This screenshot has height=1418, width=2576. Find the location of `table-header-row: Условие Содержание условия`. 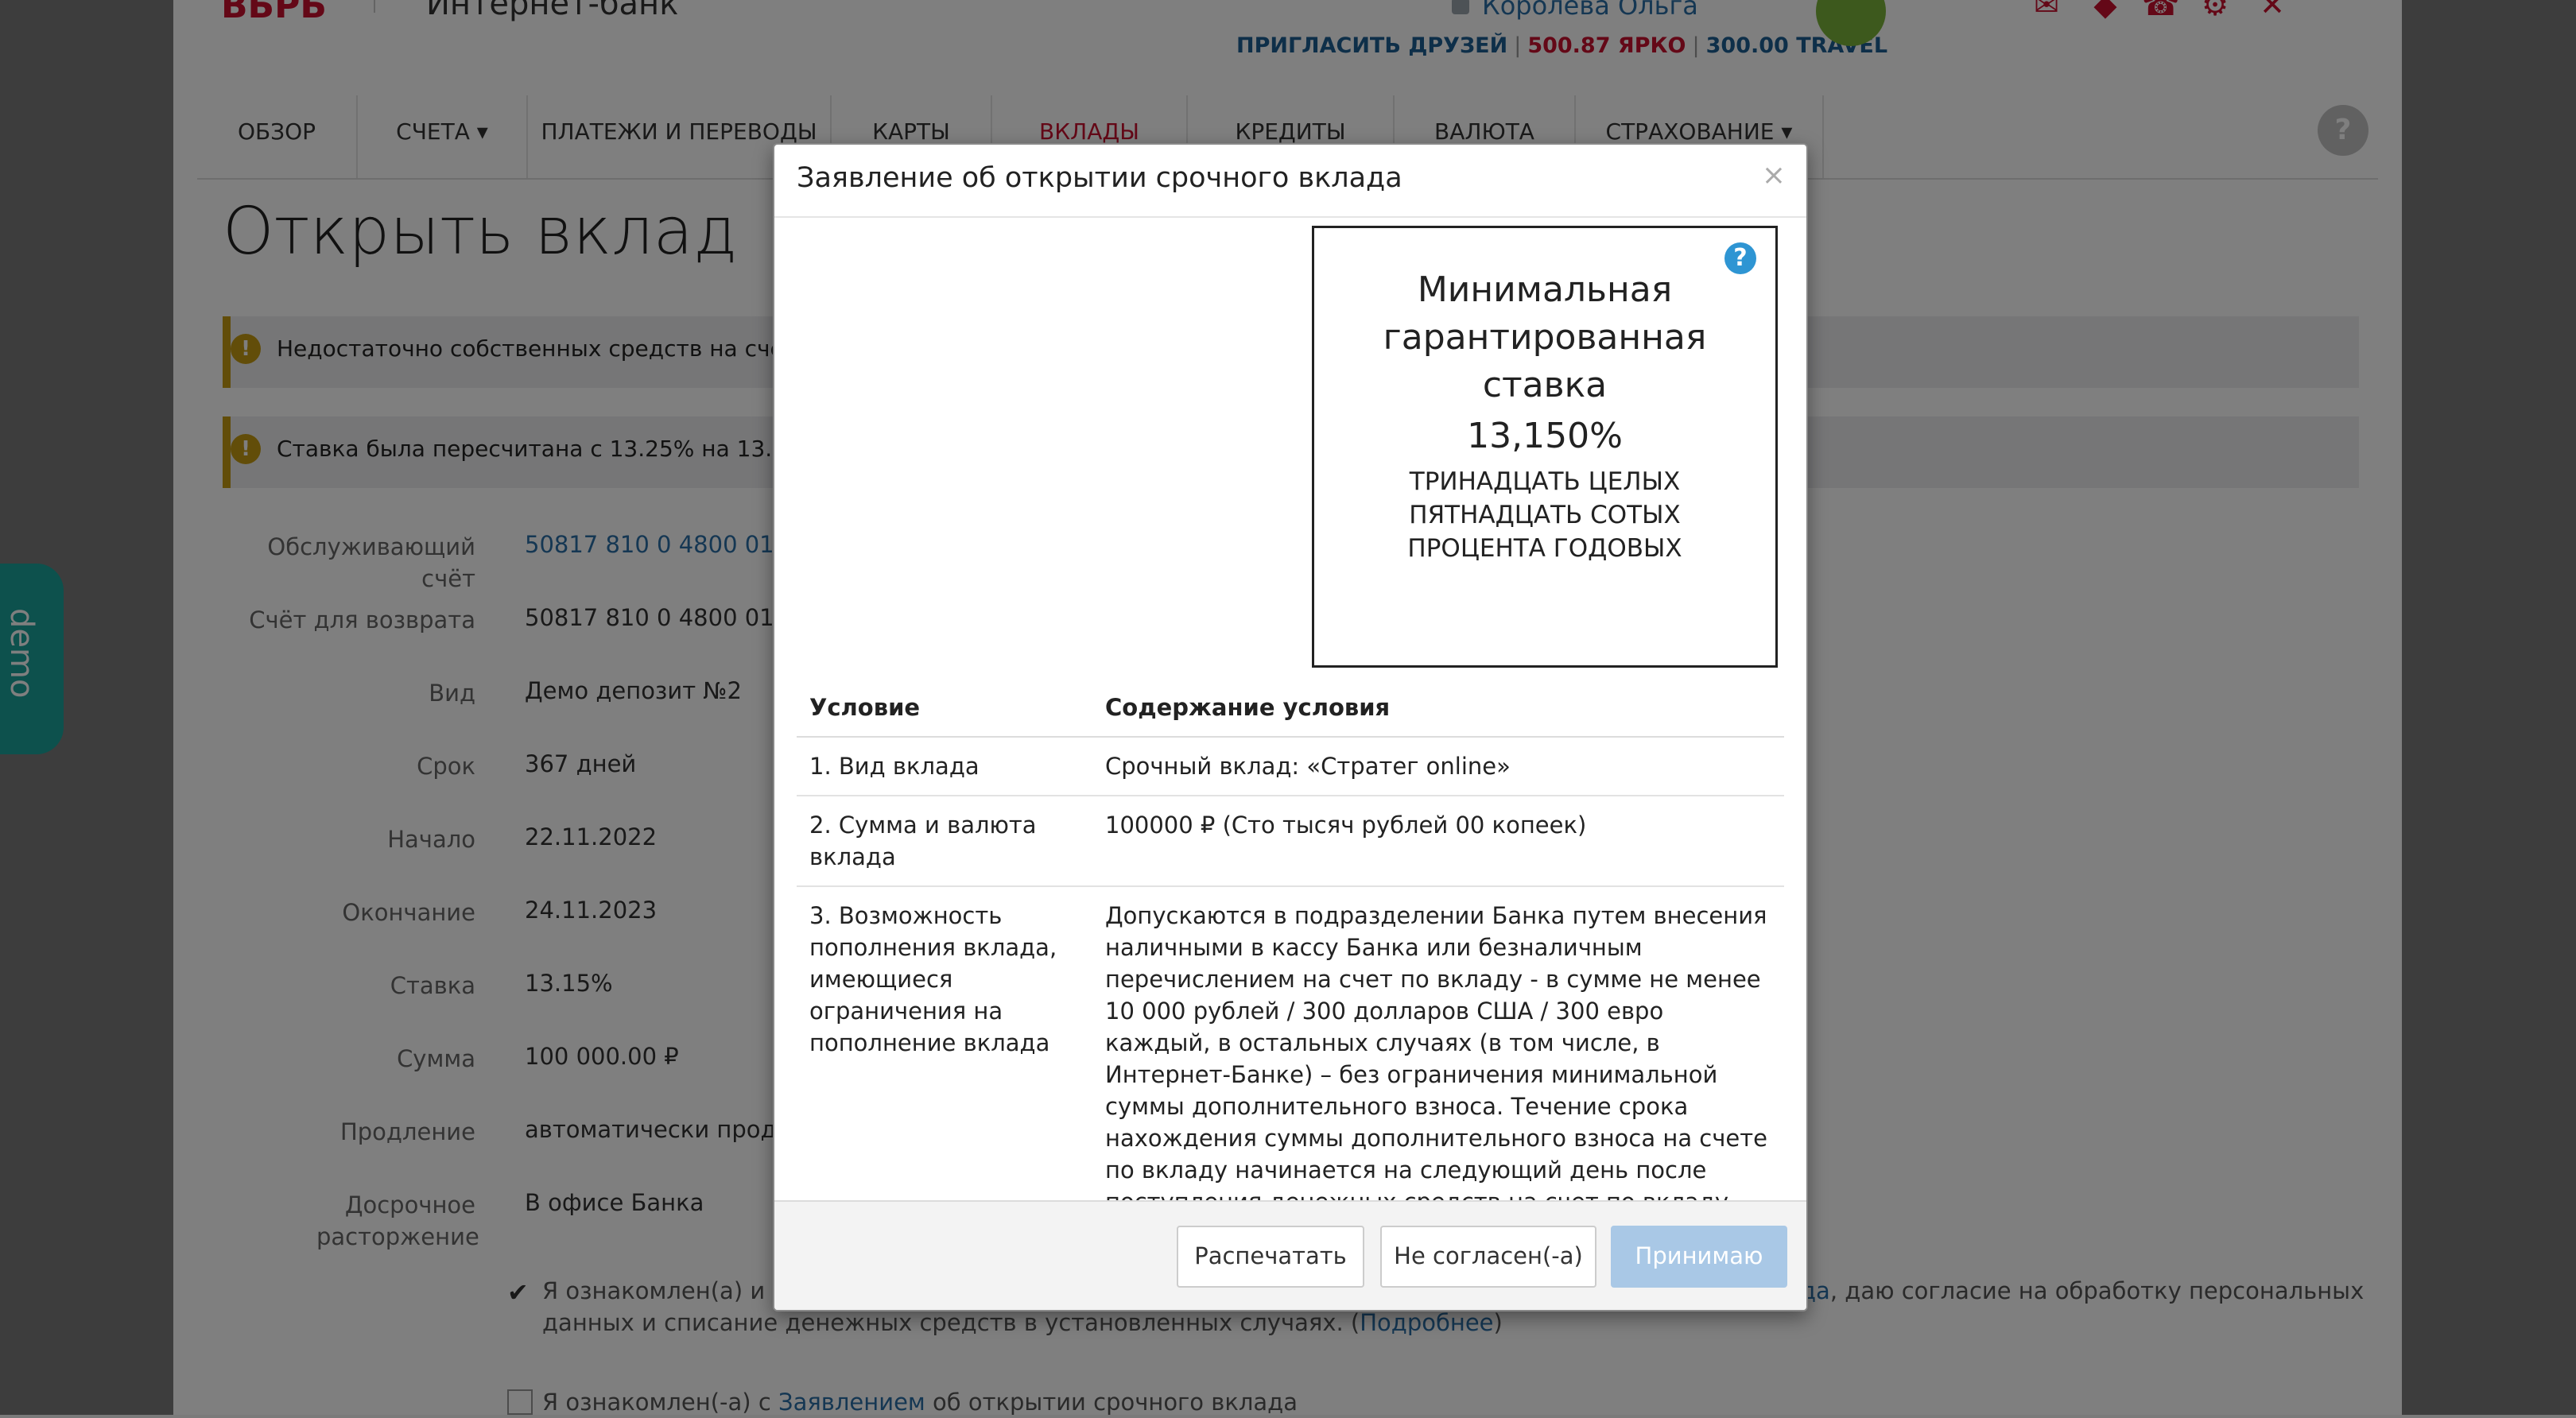

table-header-row: Условие Содержание условия is located at coordinates (1290, 709).